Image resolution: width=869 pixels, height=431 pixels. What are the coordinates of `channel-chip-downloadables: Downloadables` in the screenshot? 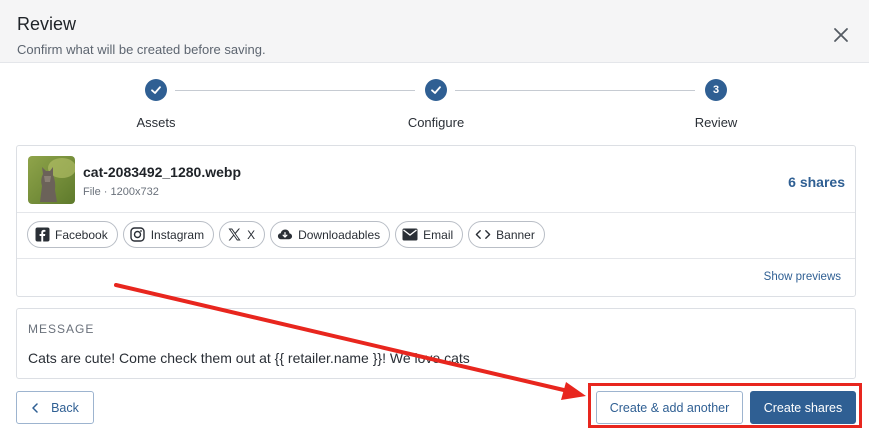 It's located at (330, 234).